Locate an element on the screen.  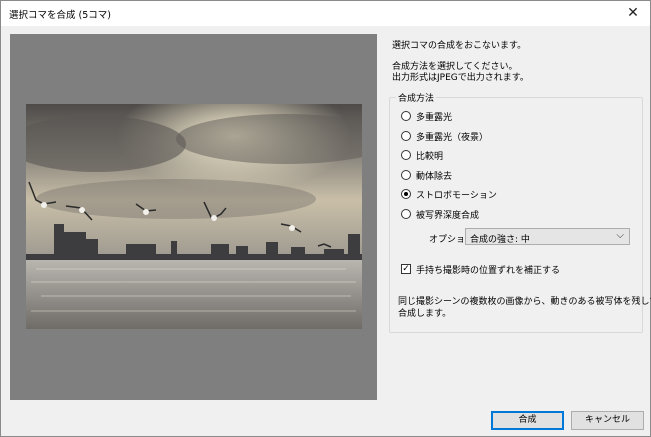
title-bar: 選択コマを合成 (5コマ) ✕ is located at coordinates (325, 13).